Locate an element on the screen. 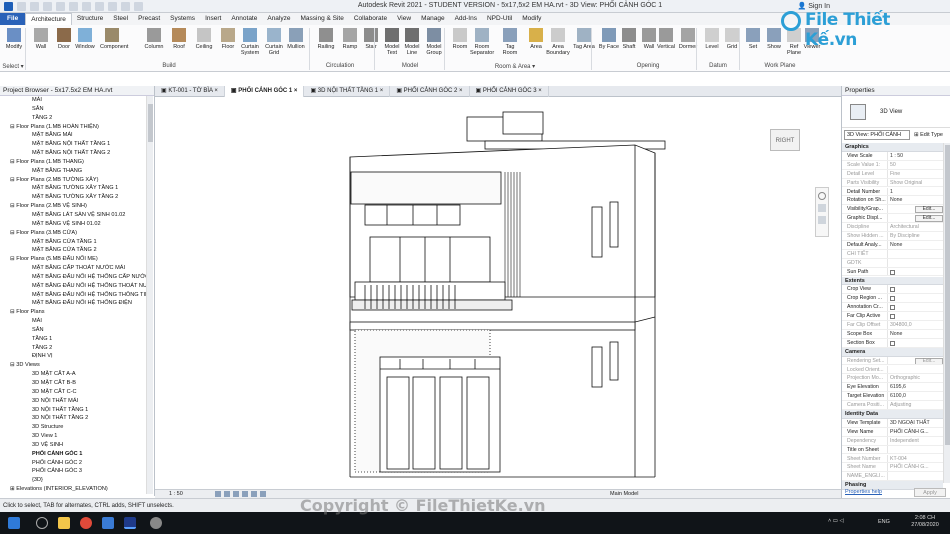  browser-view-item: MẶT BẰNG ĐẤU NỐI HỆ THỐNG CẤP NƯỚC is located at coordinates (73, 277).